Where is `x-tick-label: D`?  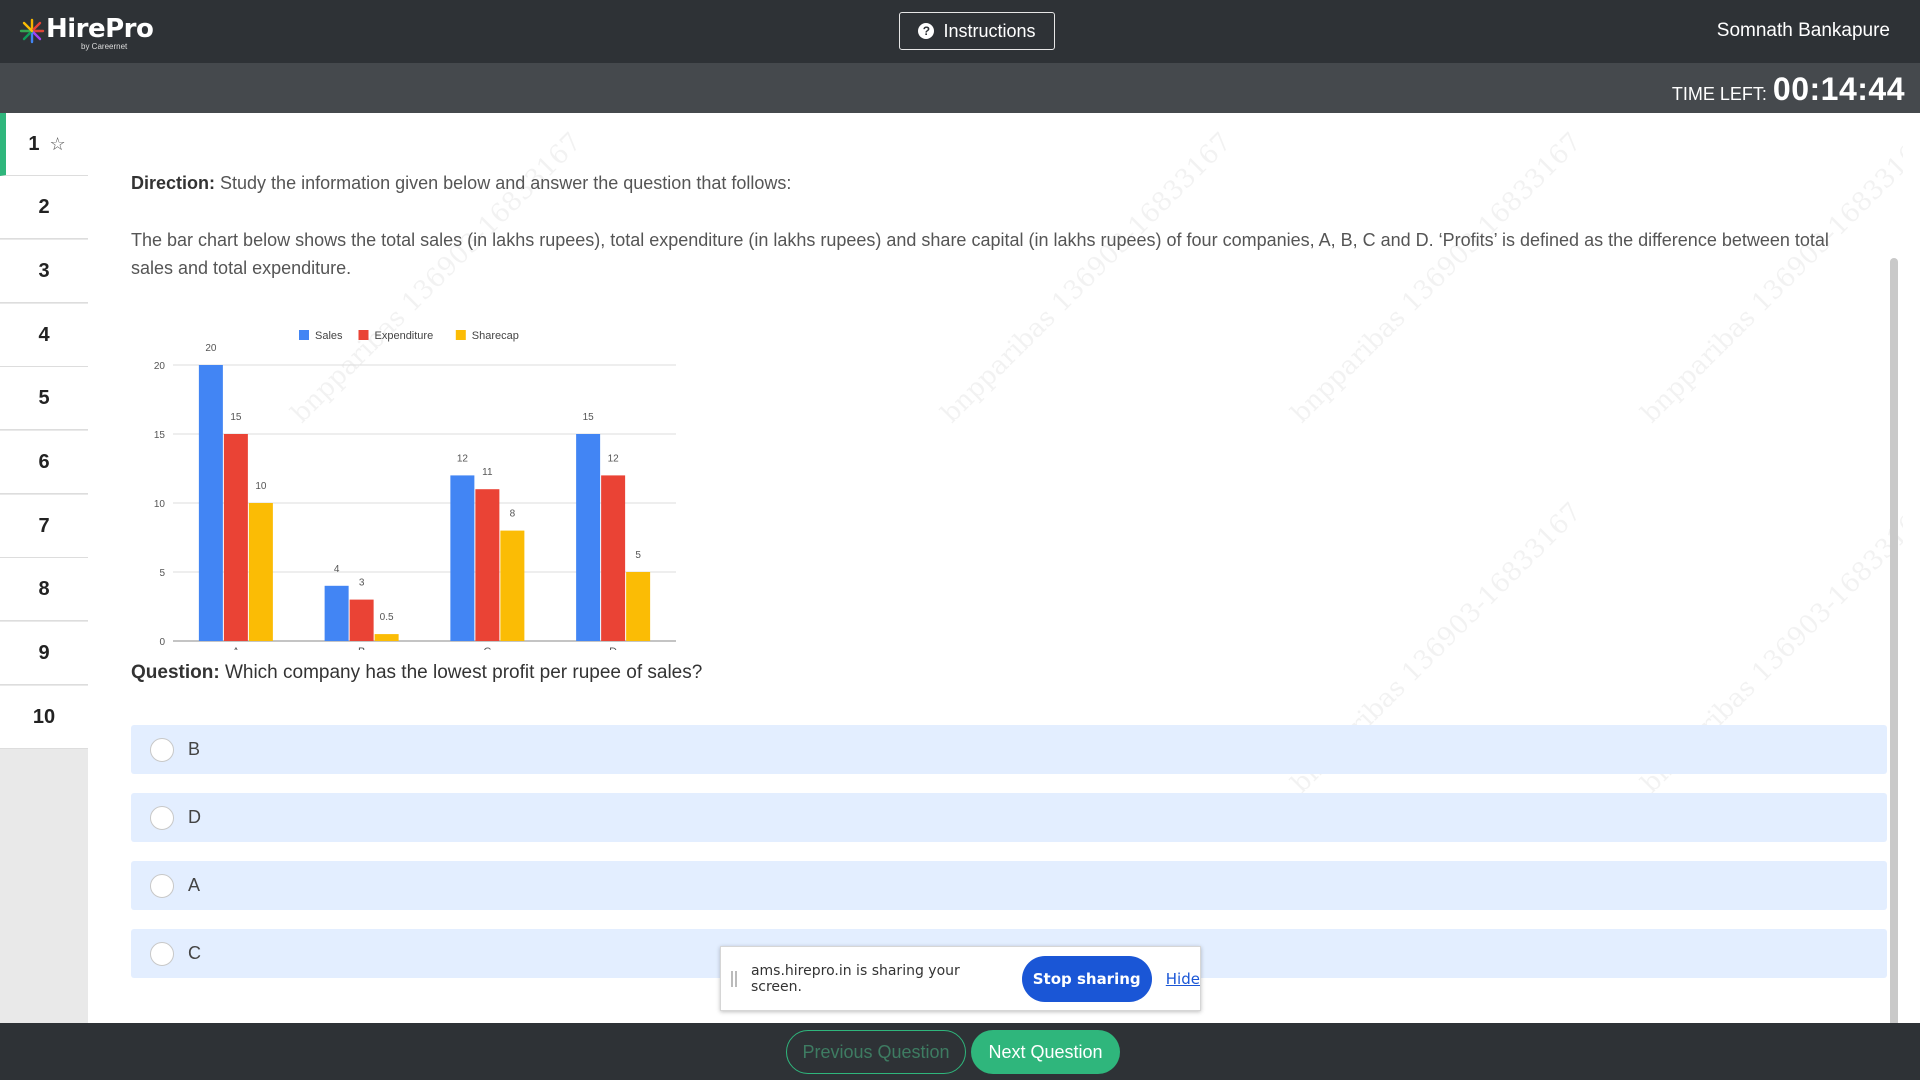
x-tick-label: D is located at coordinates (613, 648).